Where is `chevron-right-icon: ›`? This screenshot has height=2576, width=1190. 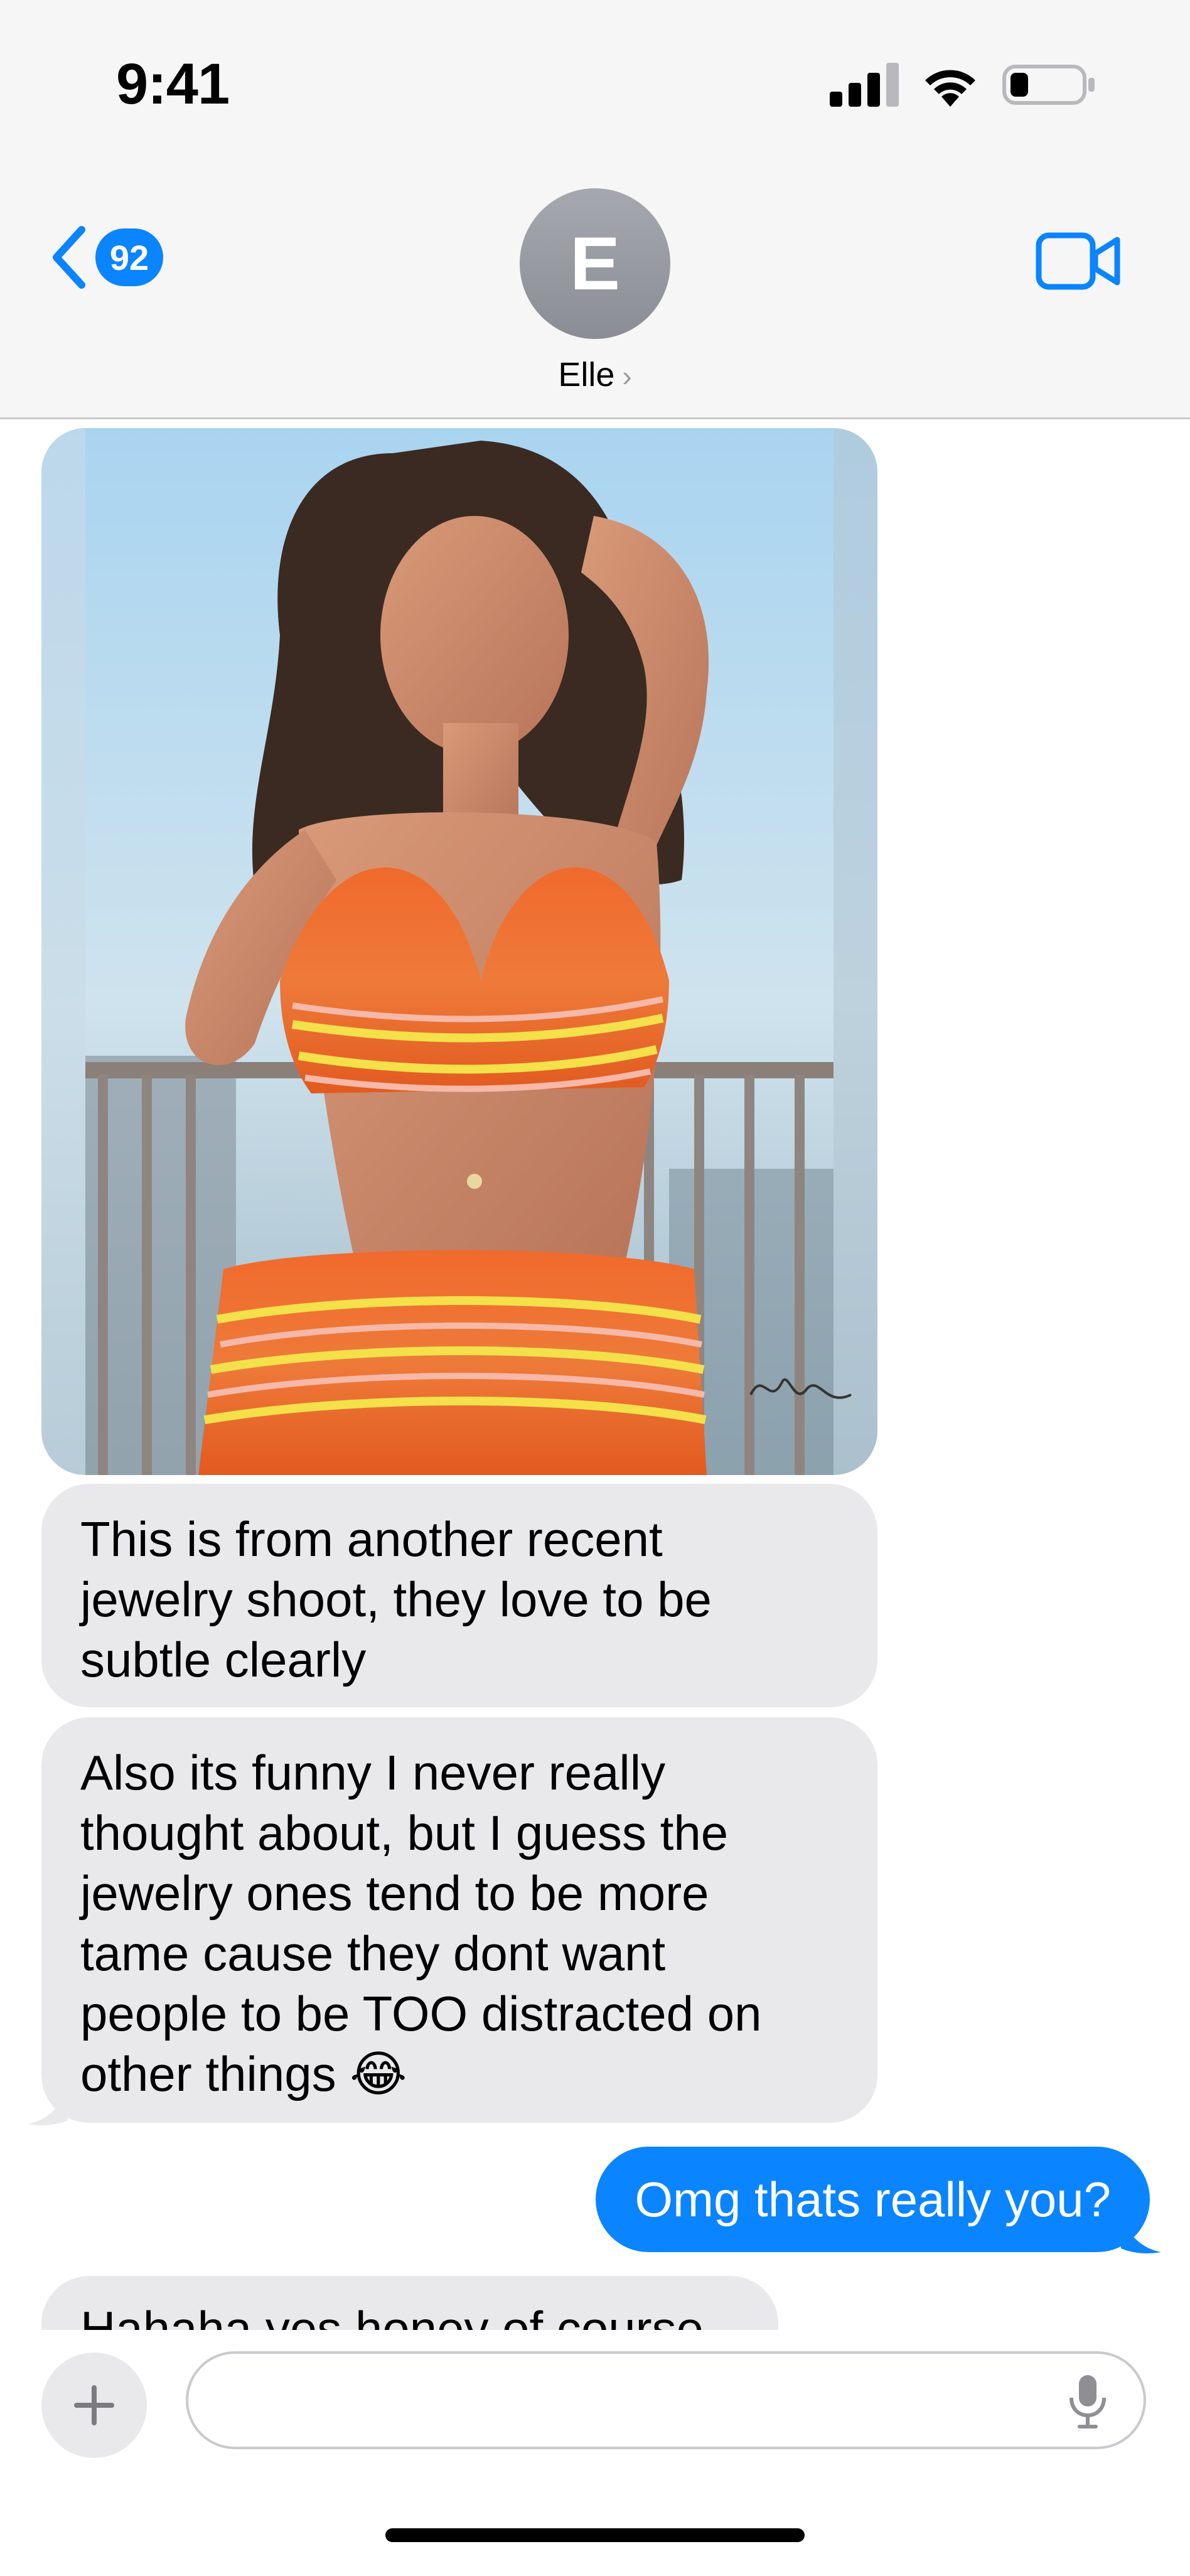 chevron-right-icon: › is located at coordinates (627, 376).